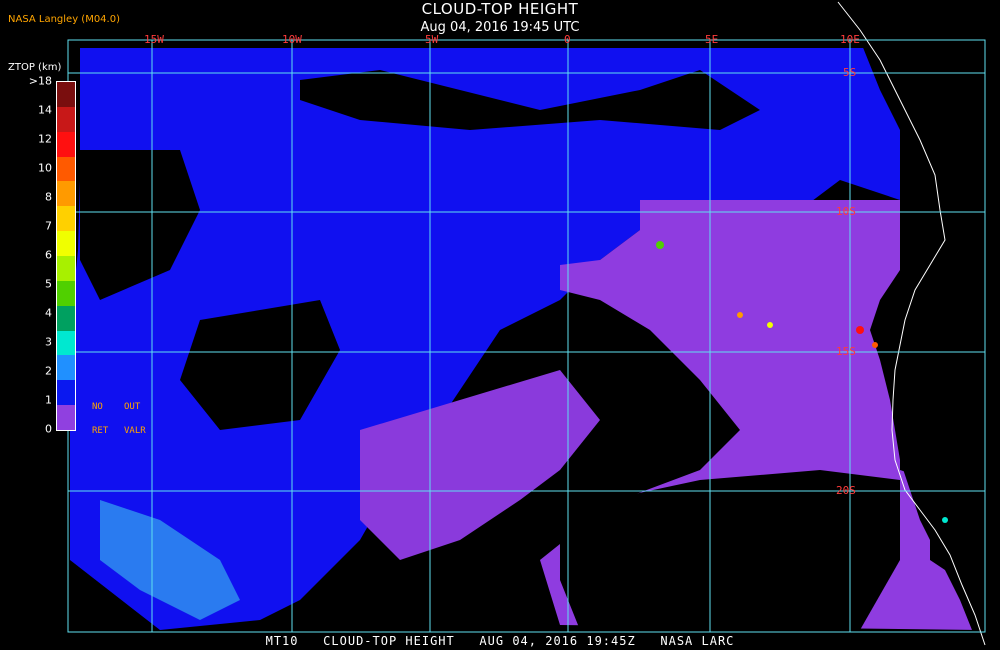 This screenshot has height=650, width=1000. What do you see at coordinates (48, 284) in the screenshot?
I see `legend-label: 5` at bounding box center [48, 284].